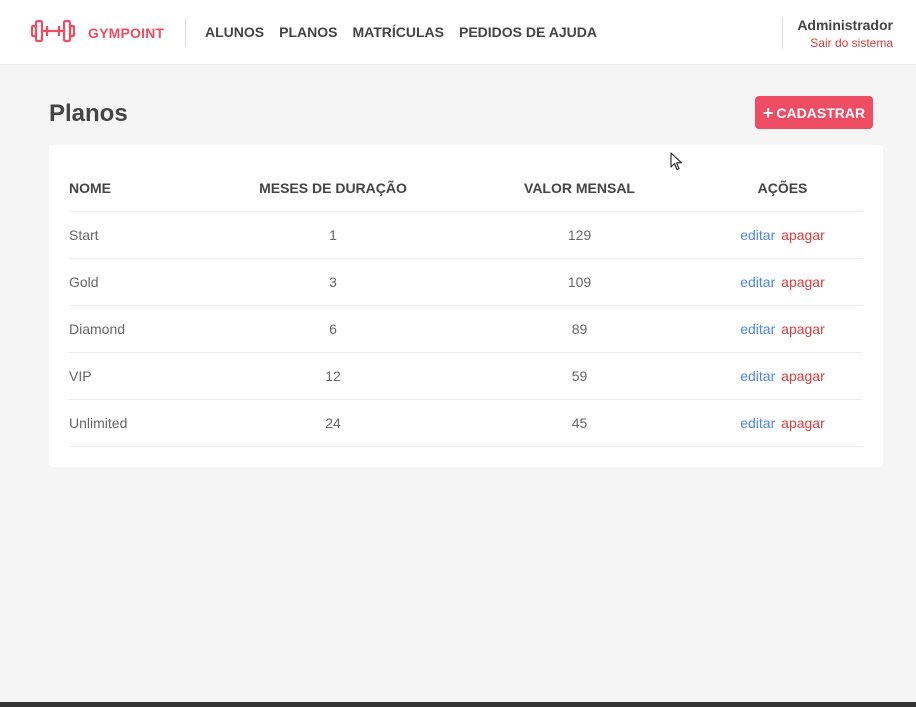  I want to click on mouse-cursor-icon, so click(677, 162).